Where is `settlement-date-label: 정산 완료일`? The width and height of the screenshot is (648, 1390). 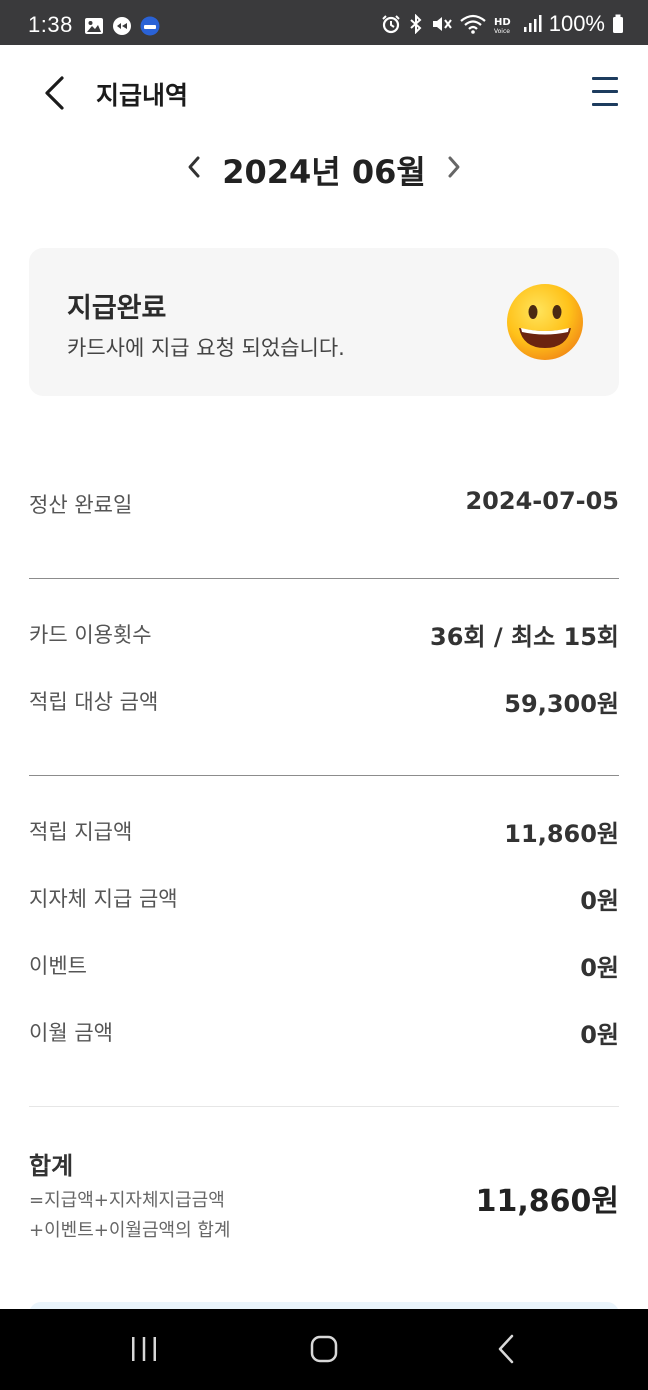
settlement-date-label: 정산 완료일 is located at coordinates (81, 505).